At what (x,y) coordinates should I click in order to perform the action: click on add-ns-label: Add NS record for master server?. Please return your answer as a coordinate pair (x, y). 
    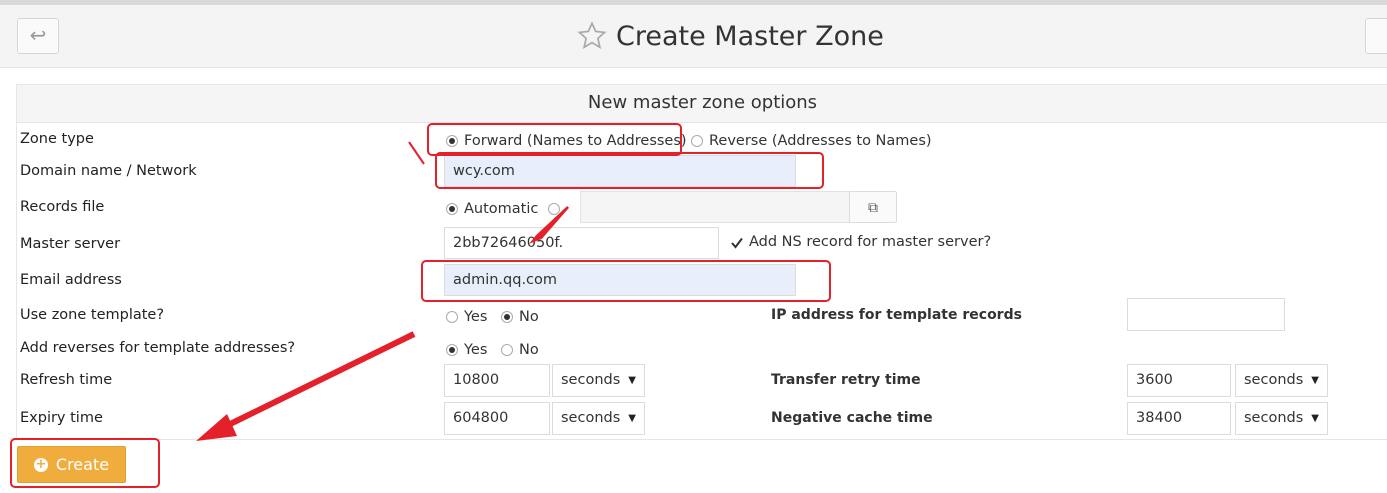
    Looking at the image, I should click on (870, 242).